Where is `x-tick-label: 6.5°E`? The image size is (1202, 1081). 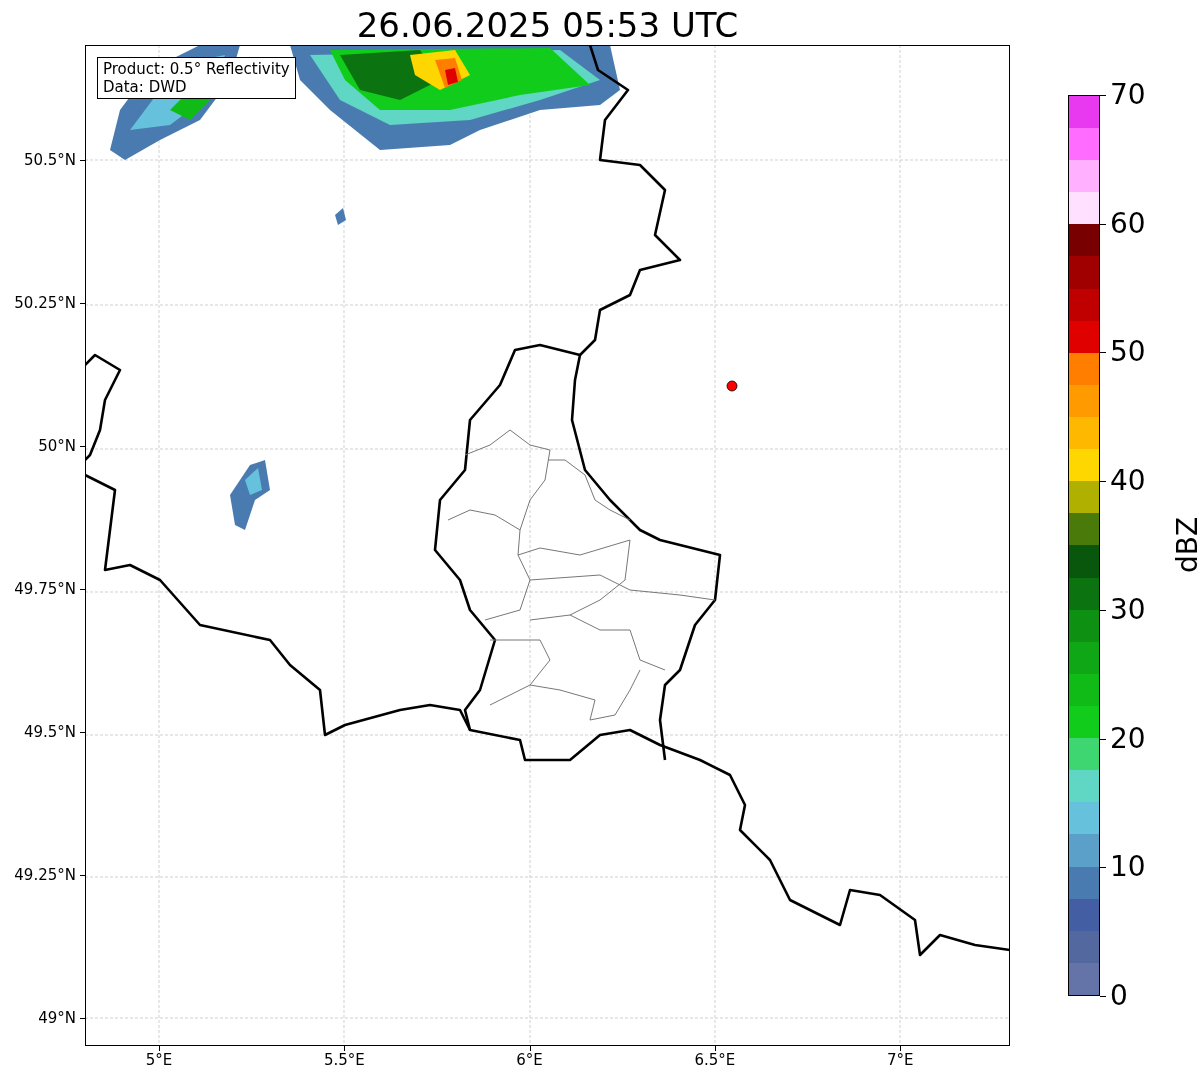 x-tick-label: 6.5°E is located at coordinates (715, 1060).